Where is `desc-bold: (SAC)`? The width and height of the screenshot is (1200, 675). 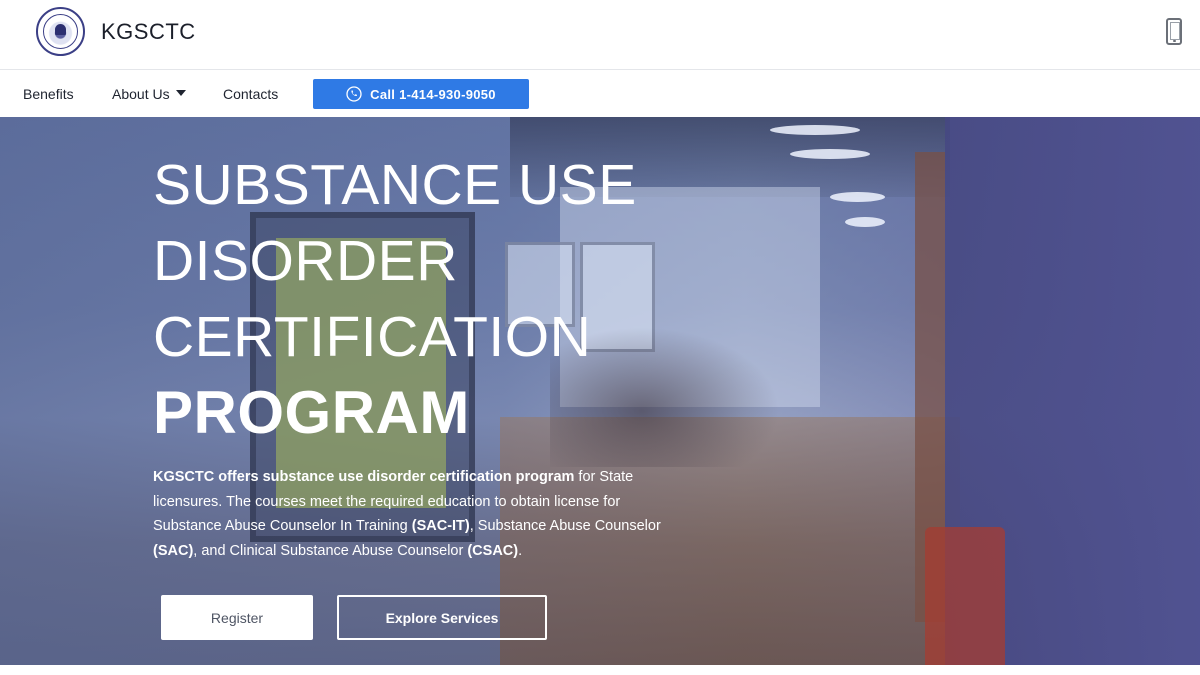 desc-bold: (SAC) is located at coordinates (173, 550).